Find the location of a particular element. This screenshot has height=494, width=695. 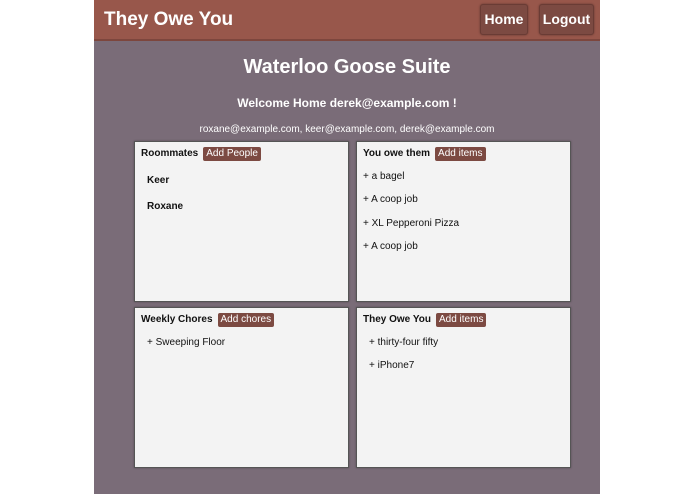

navbar: They Owe You Home Logout is located at coordinates (347, 20).